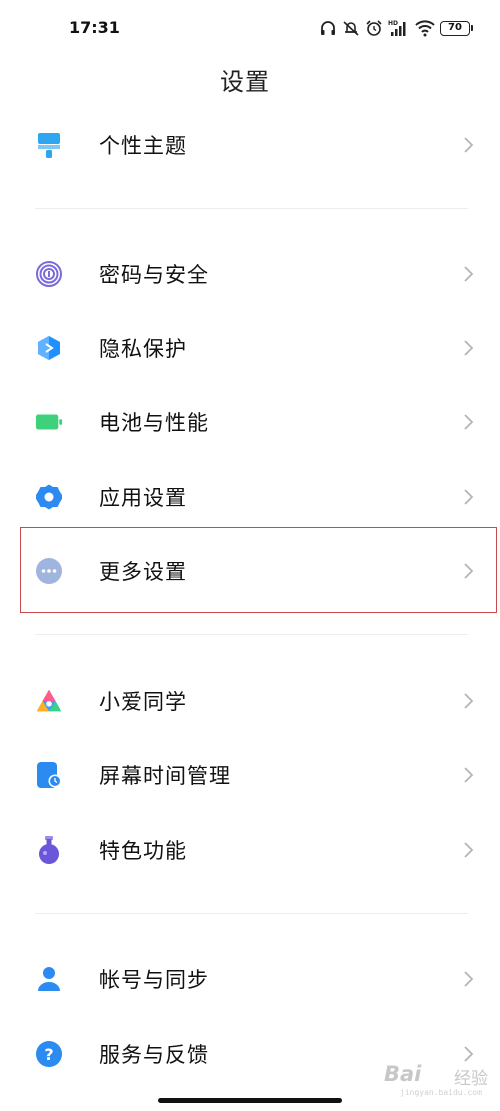 This screenshot has height=1111, width=500. I want to click on settings-item-xiaoai: 小爱同学, so click(250, 701).